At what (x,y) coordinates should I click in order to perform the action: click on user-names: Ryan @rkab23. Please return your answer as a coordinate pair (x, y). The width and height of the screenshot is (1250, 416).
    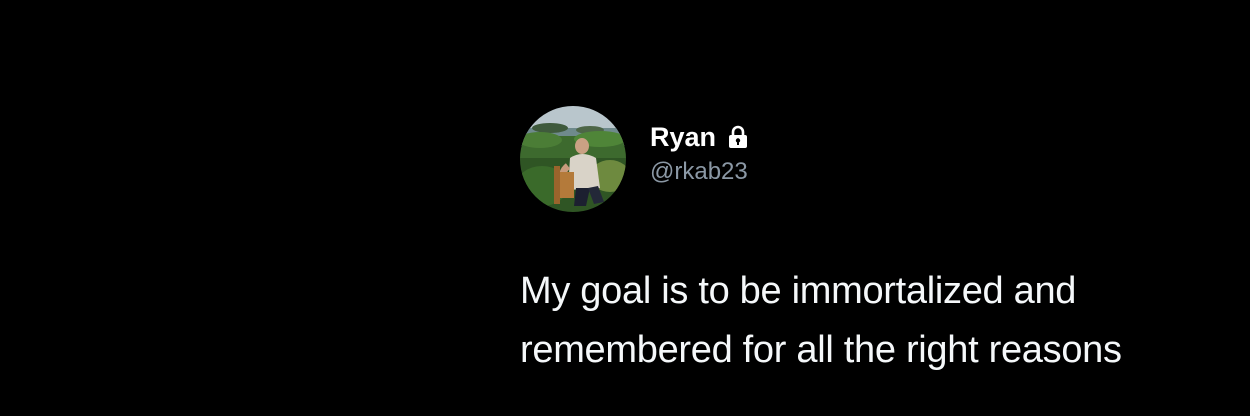
    Looking at the image, I should click on (699, 154).